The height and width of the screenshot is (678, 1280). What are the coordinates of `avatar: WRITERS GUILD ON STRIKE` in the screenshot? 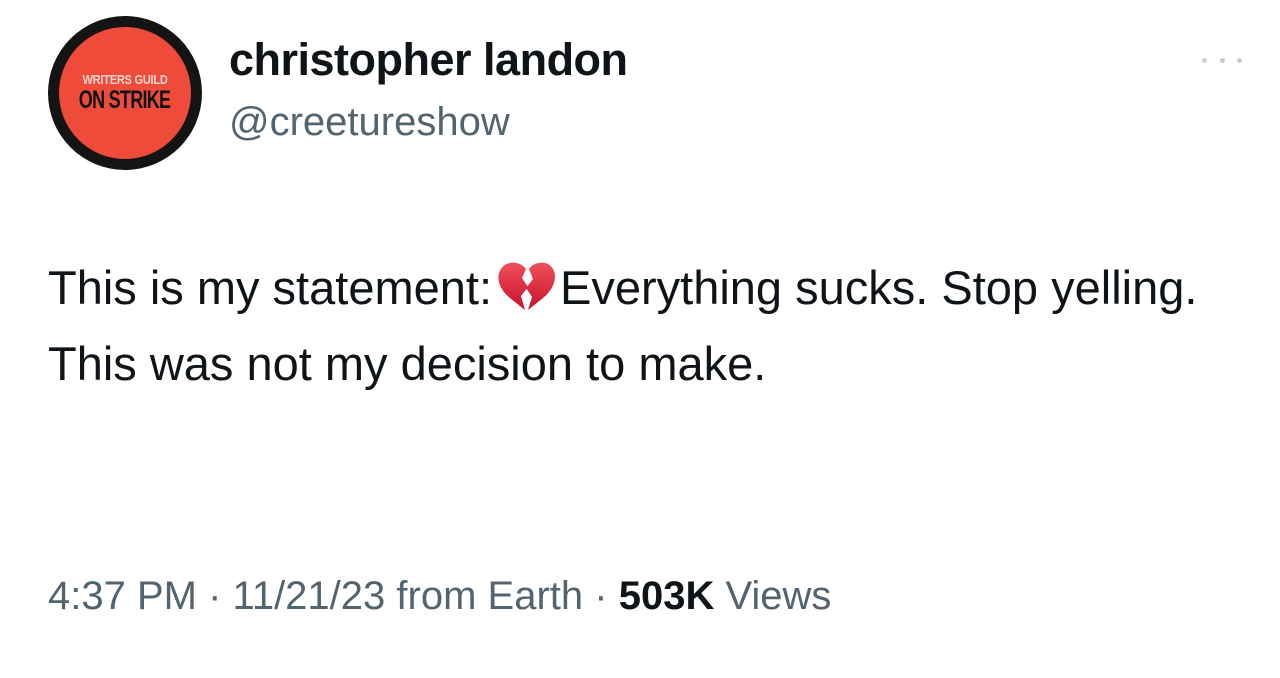 It's located at (125, 93).